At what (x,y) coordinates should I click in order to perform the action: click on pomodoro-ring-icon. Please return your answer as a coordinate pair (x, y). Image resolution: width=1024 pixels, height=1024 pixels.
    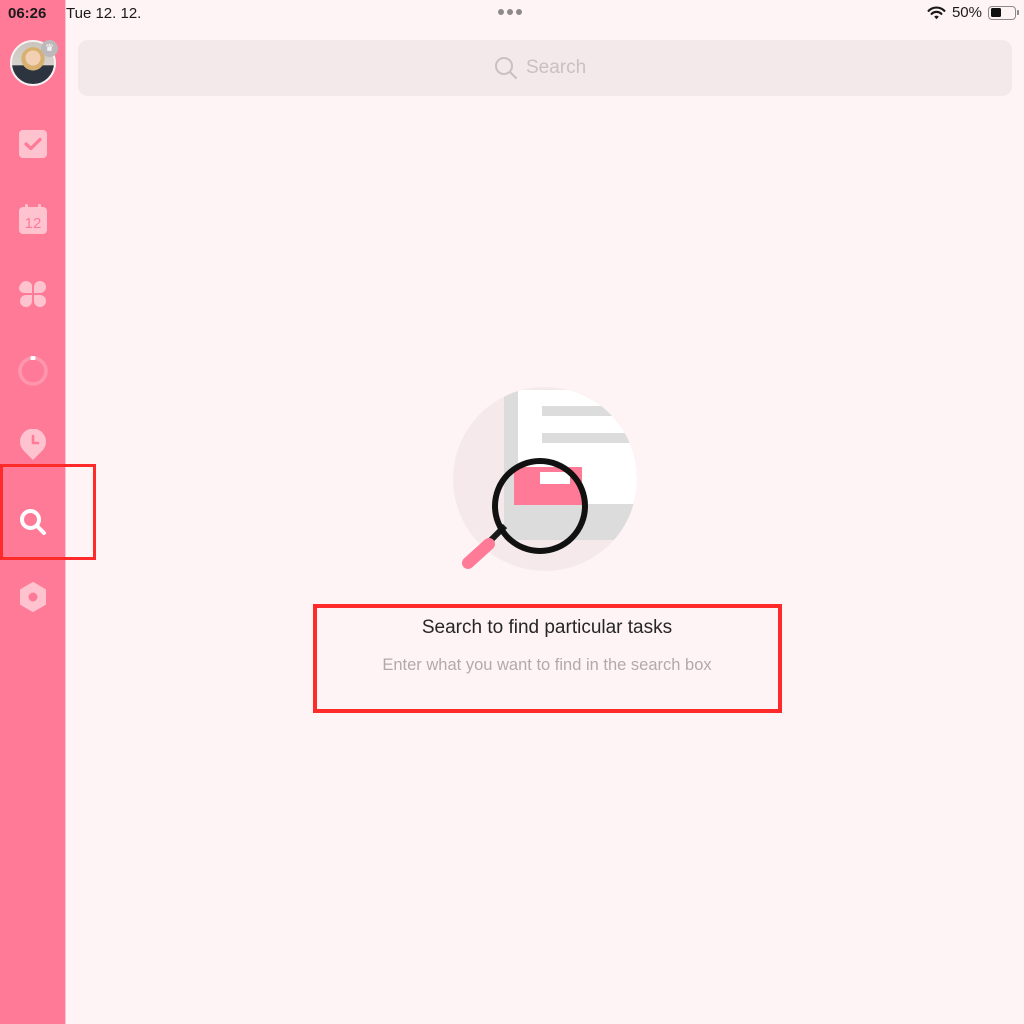
    Looking at the image, I should click on (33, 371).